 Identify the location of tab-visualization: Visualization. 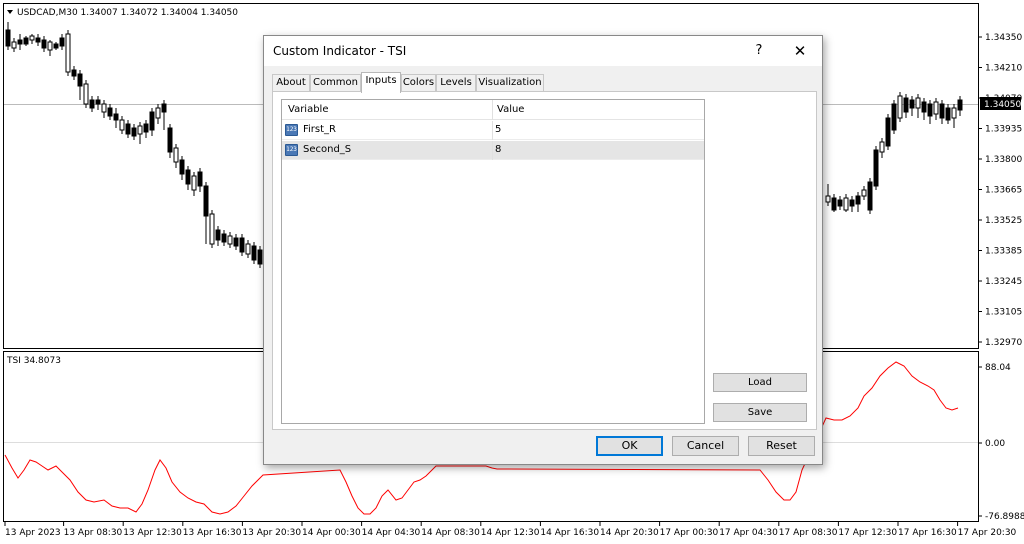
(510, 83).